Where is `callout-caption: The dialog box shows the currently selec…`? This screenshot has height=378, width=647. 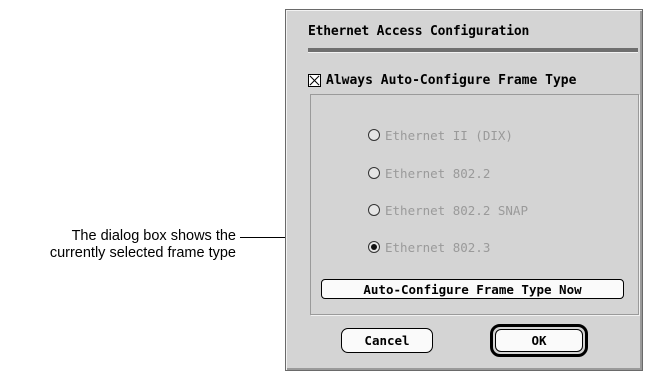
callout-caption: The dialog box shows the currently selec… is located at coordinates (118, 245).